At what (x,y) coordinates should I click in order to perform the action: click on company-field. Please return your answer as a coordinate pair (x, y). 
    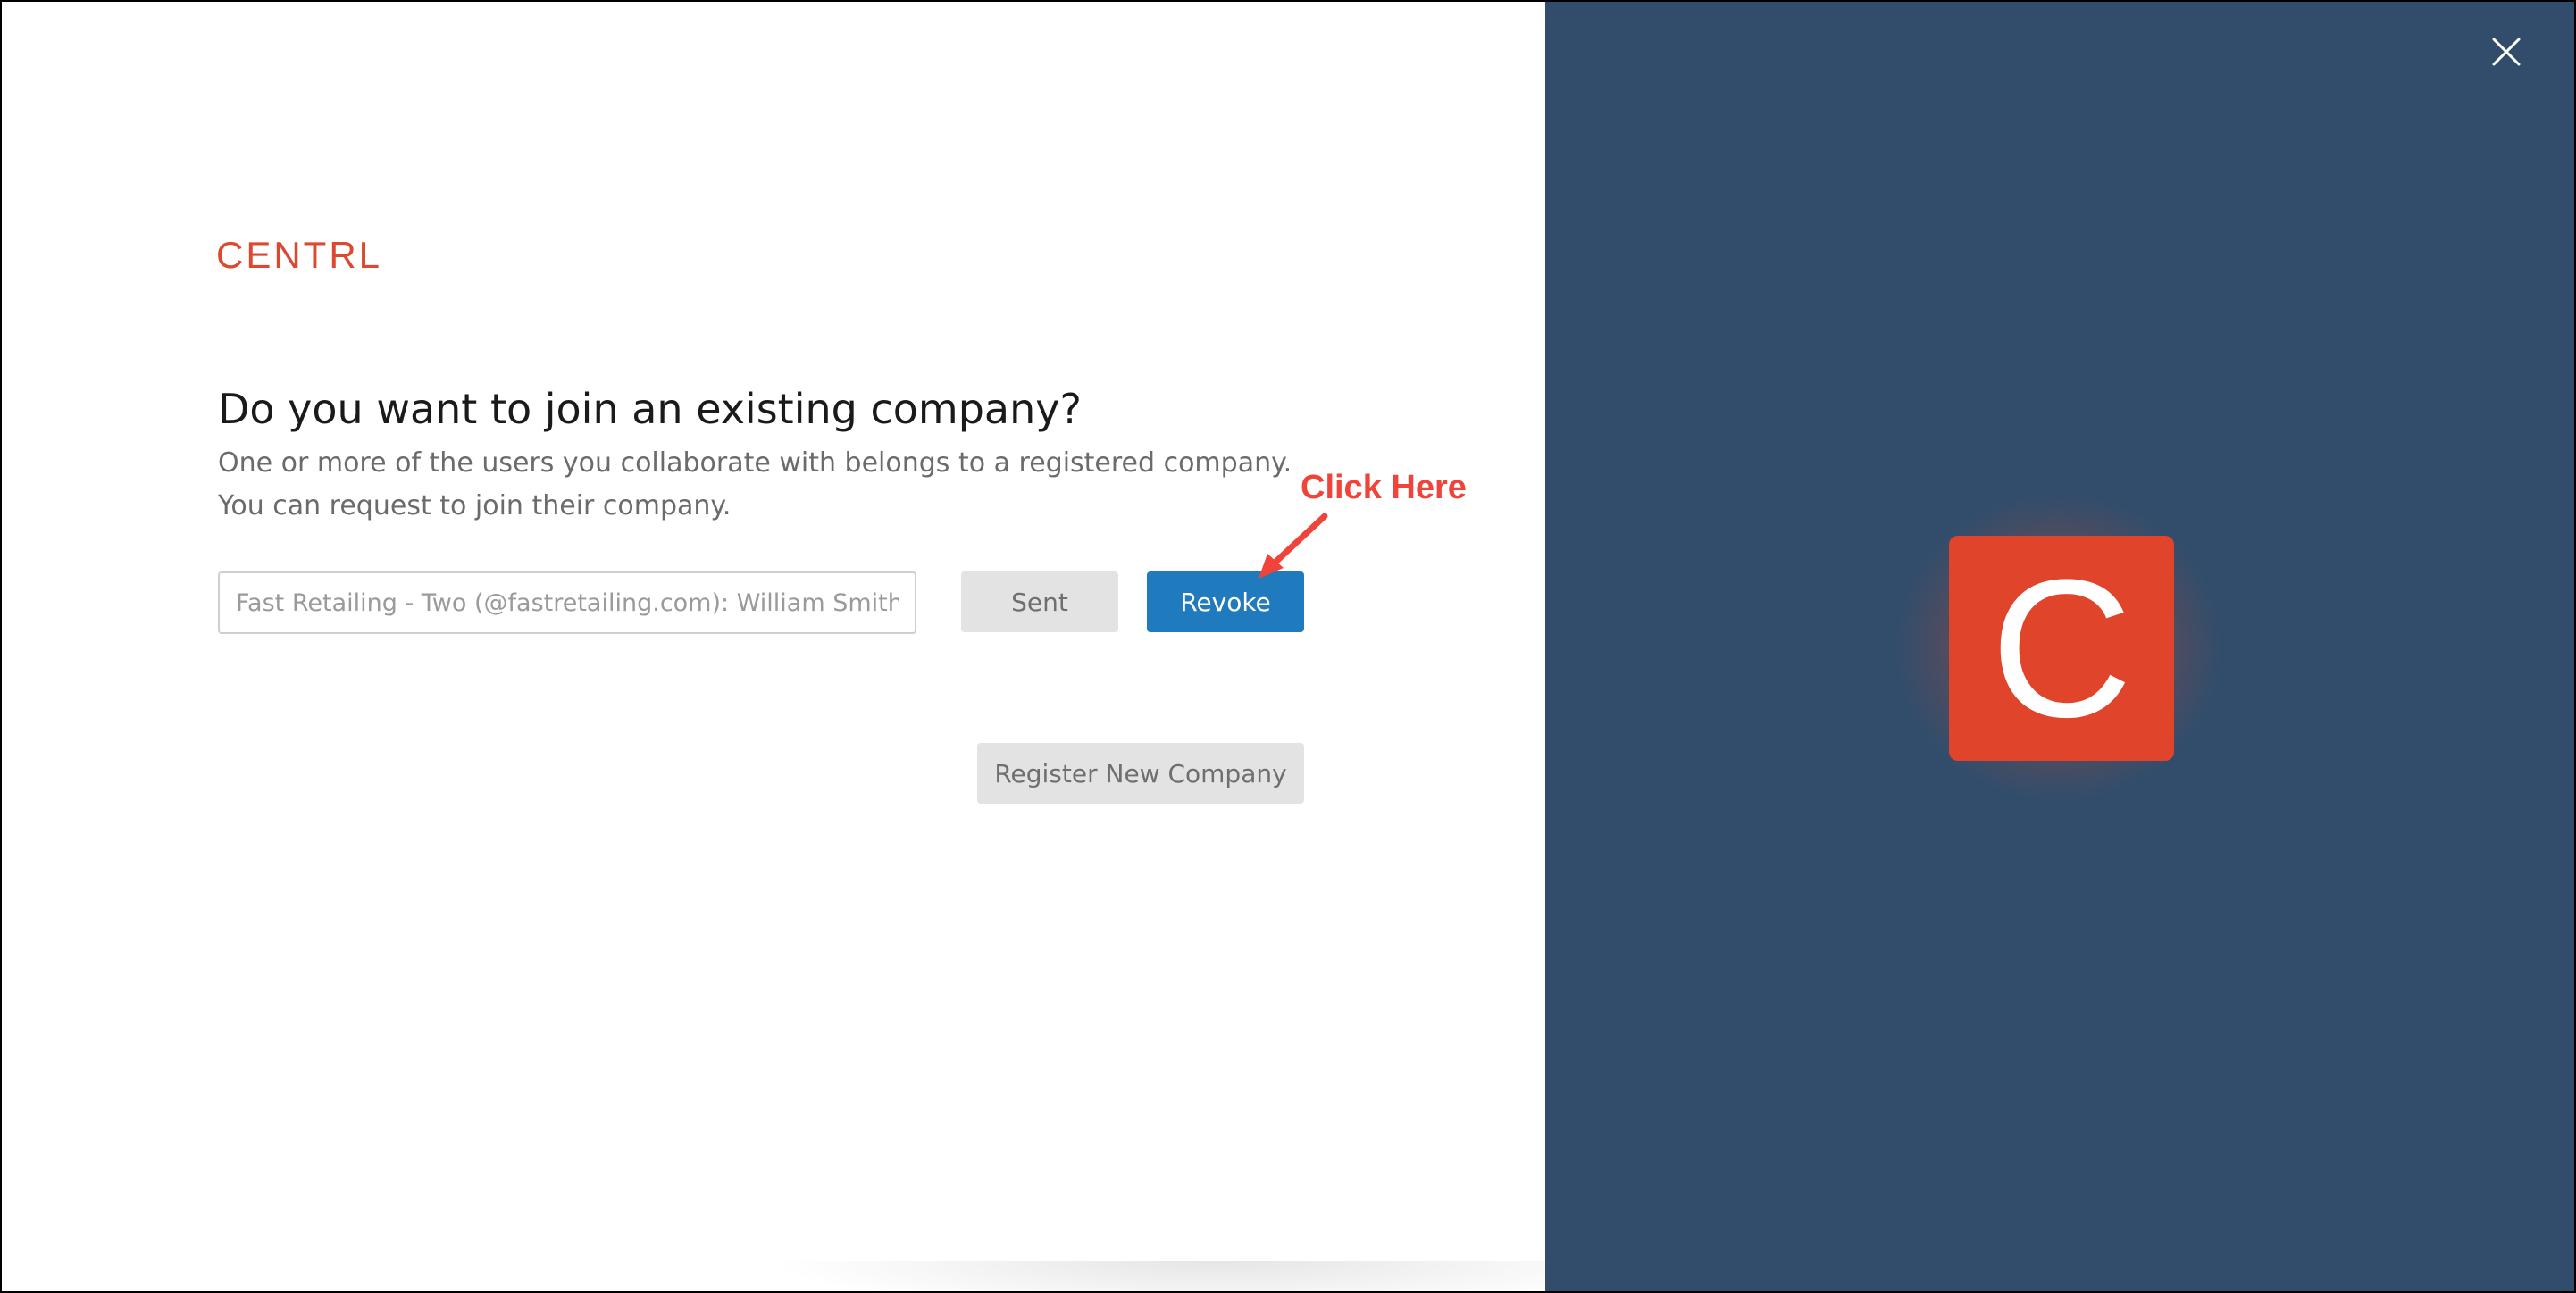
    Looking at the image, I should click on (567, 602).